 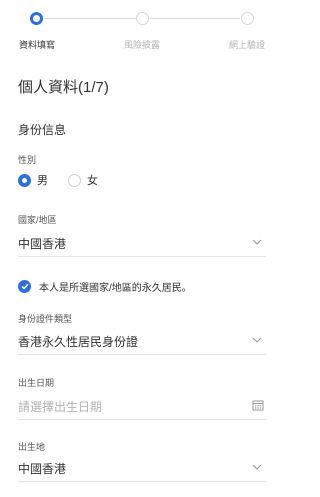 I want to click on permanent-resident-checkbox-row: 本人是所選國家/地區的永久居民。, so click(x=105, y=286).